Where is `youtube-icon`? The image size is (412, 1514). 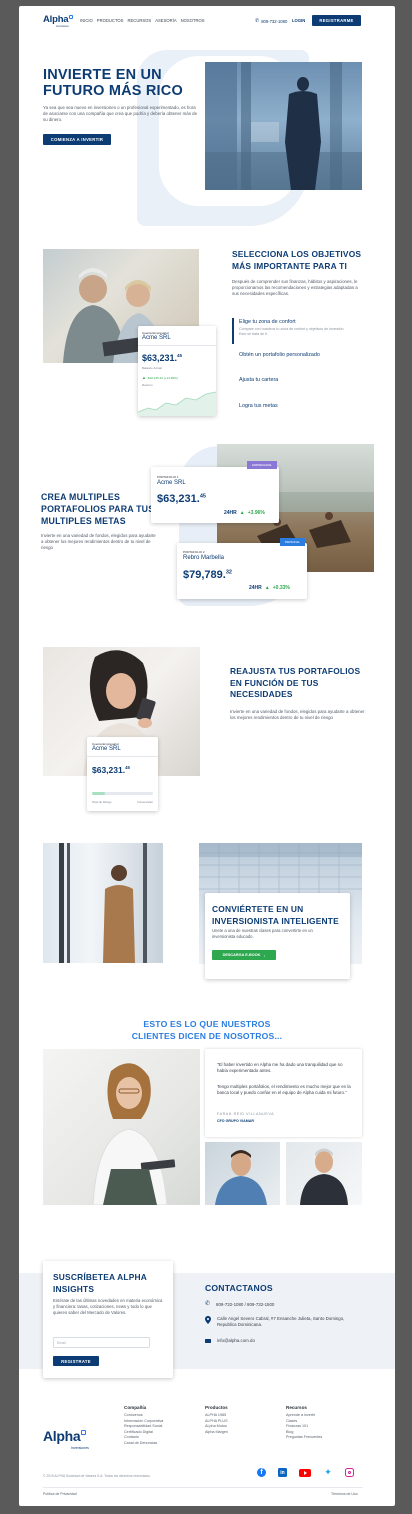 youtube-icon is located at coordinates (305, 1472).